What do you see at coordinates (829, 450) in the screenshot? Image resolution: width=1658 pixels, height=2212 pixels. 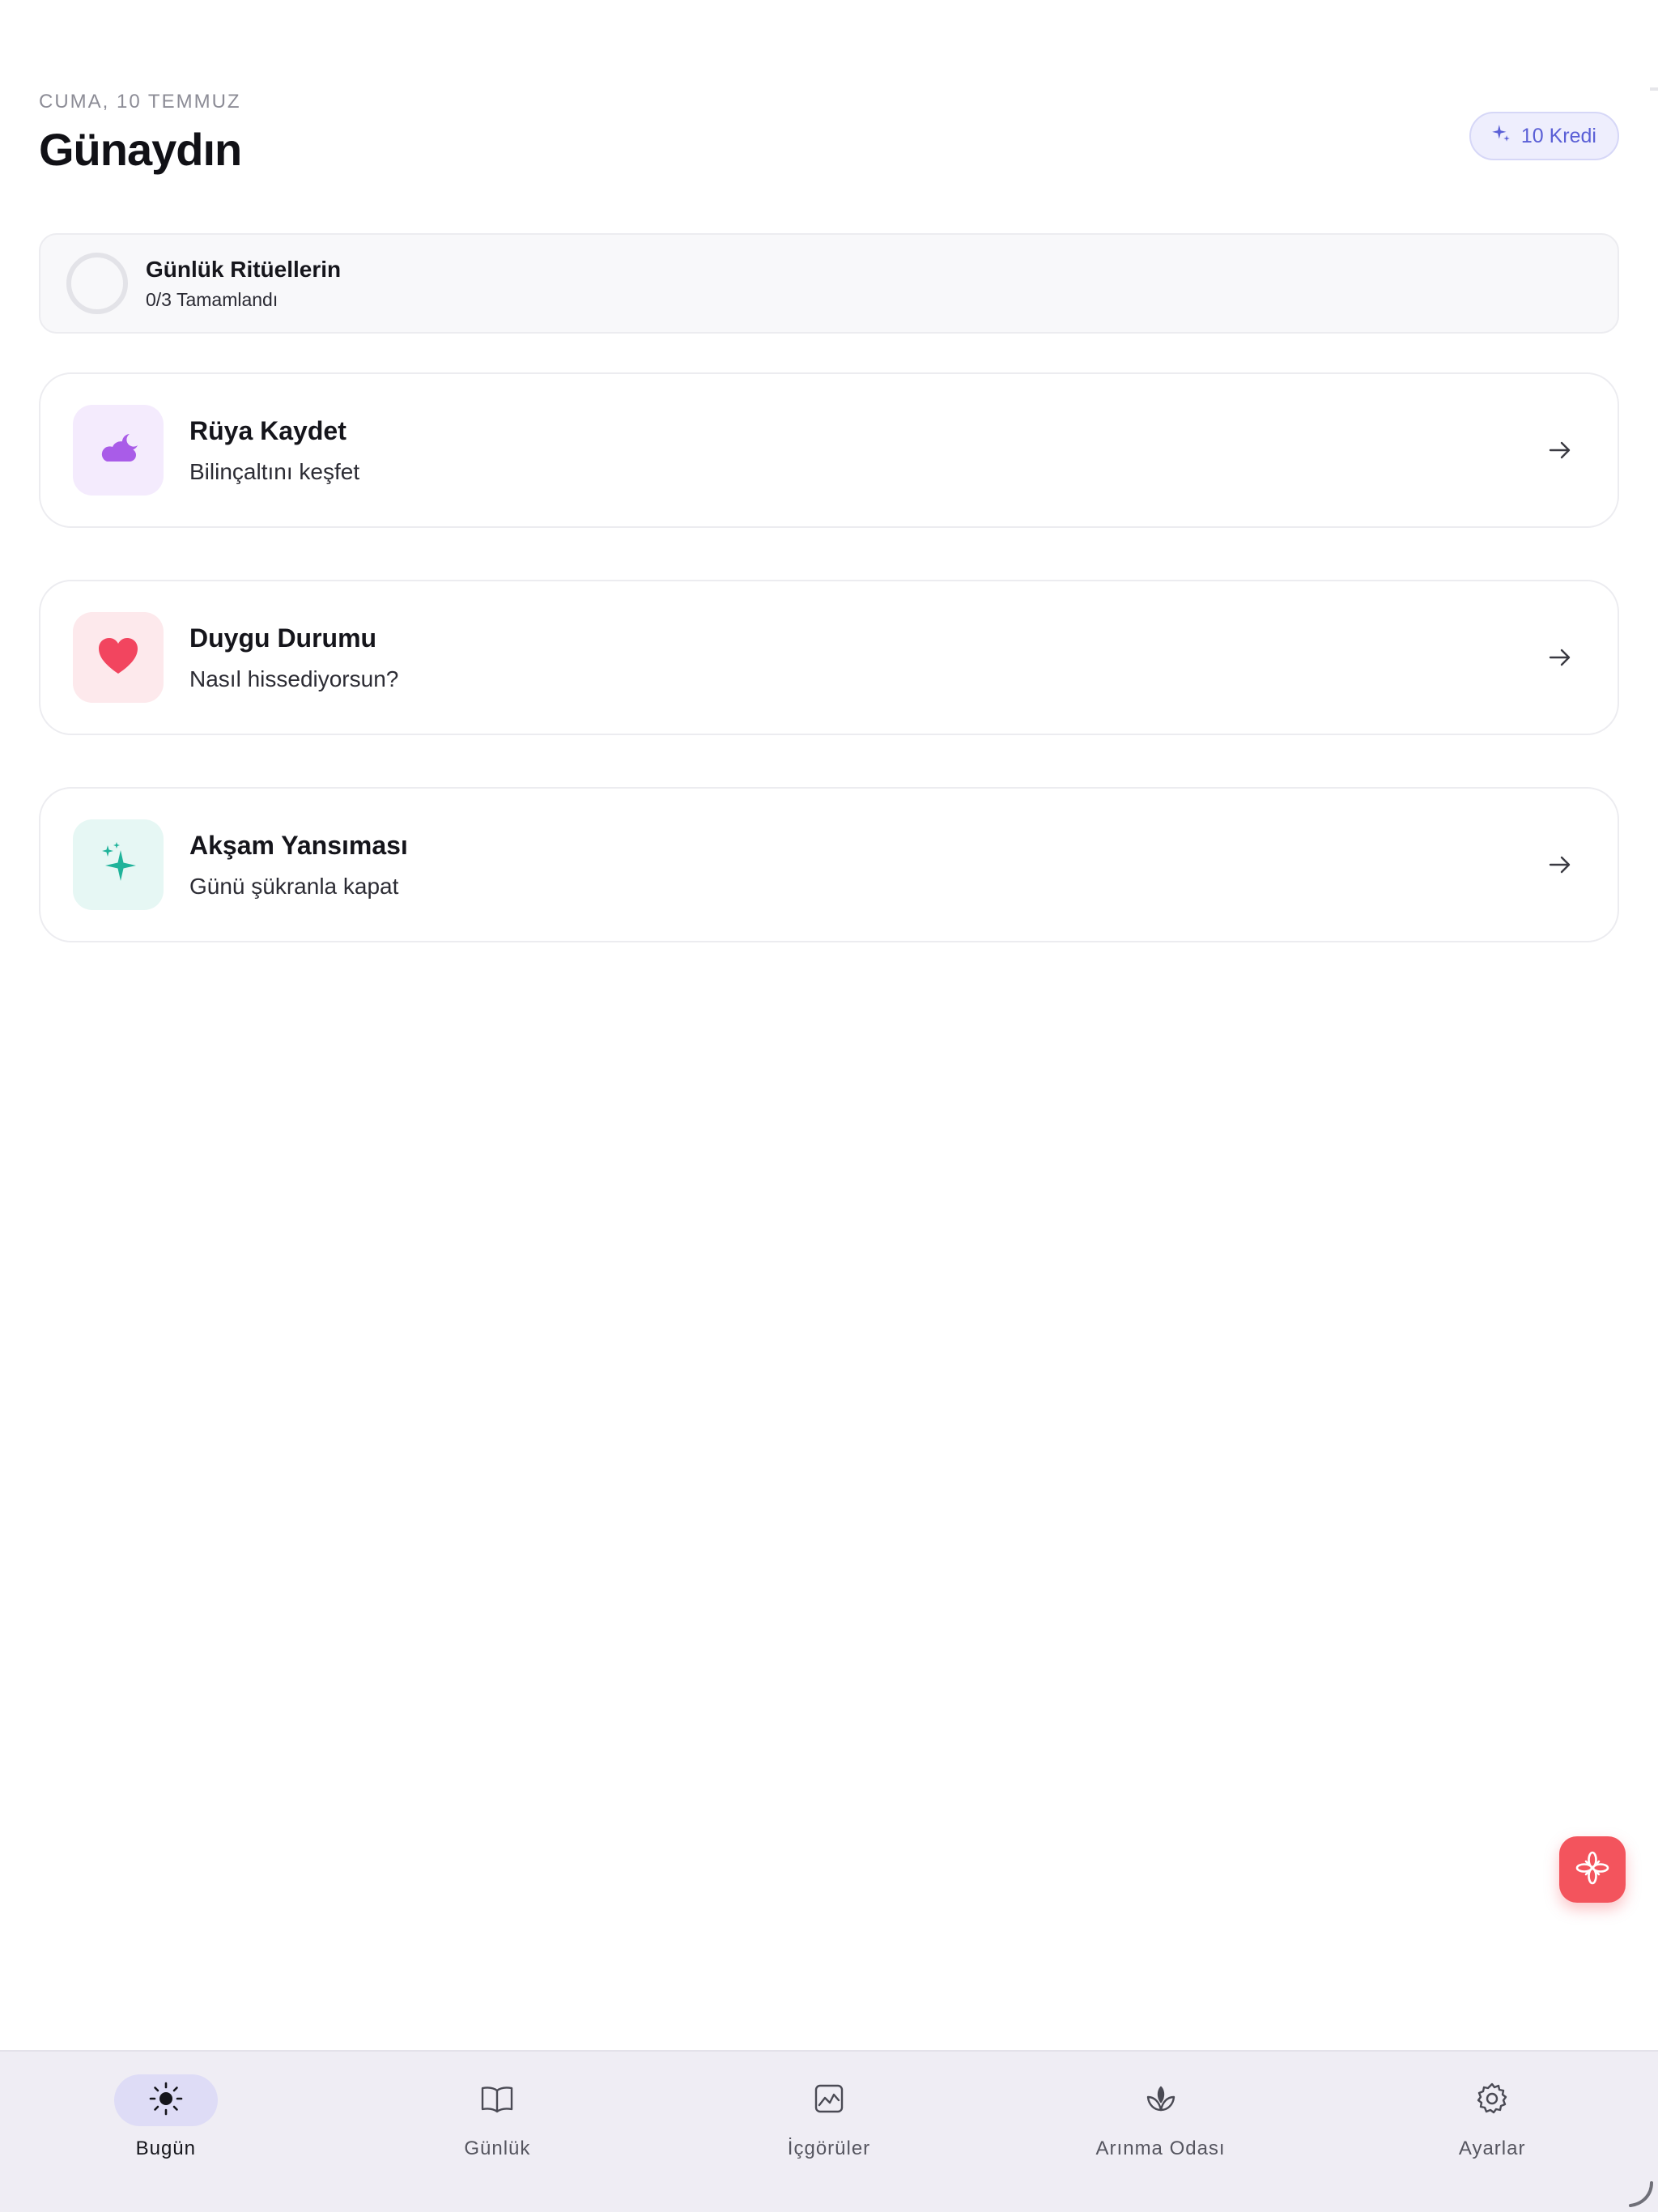 I see `dream-log-card: Rüya Kaydet Bilinçaltını keşfet` at bounding box center [829, 450].